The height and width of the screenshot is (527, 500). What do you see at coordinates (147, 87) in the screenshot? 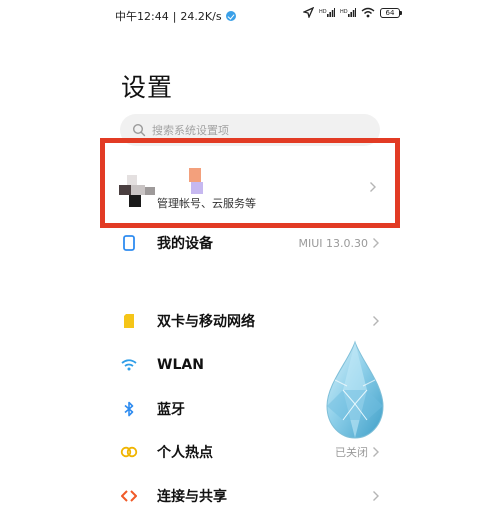
I see `page-title: 设置` at bounding box center [147, 87].